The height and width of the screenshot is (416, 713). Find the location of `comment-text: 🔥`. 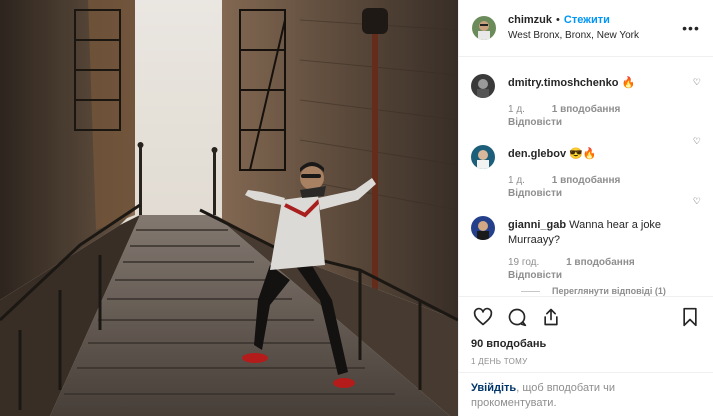

comment-text: 🔥 is located at coordinates (628, 83).